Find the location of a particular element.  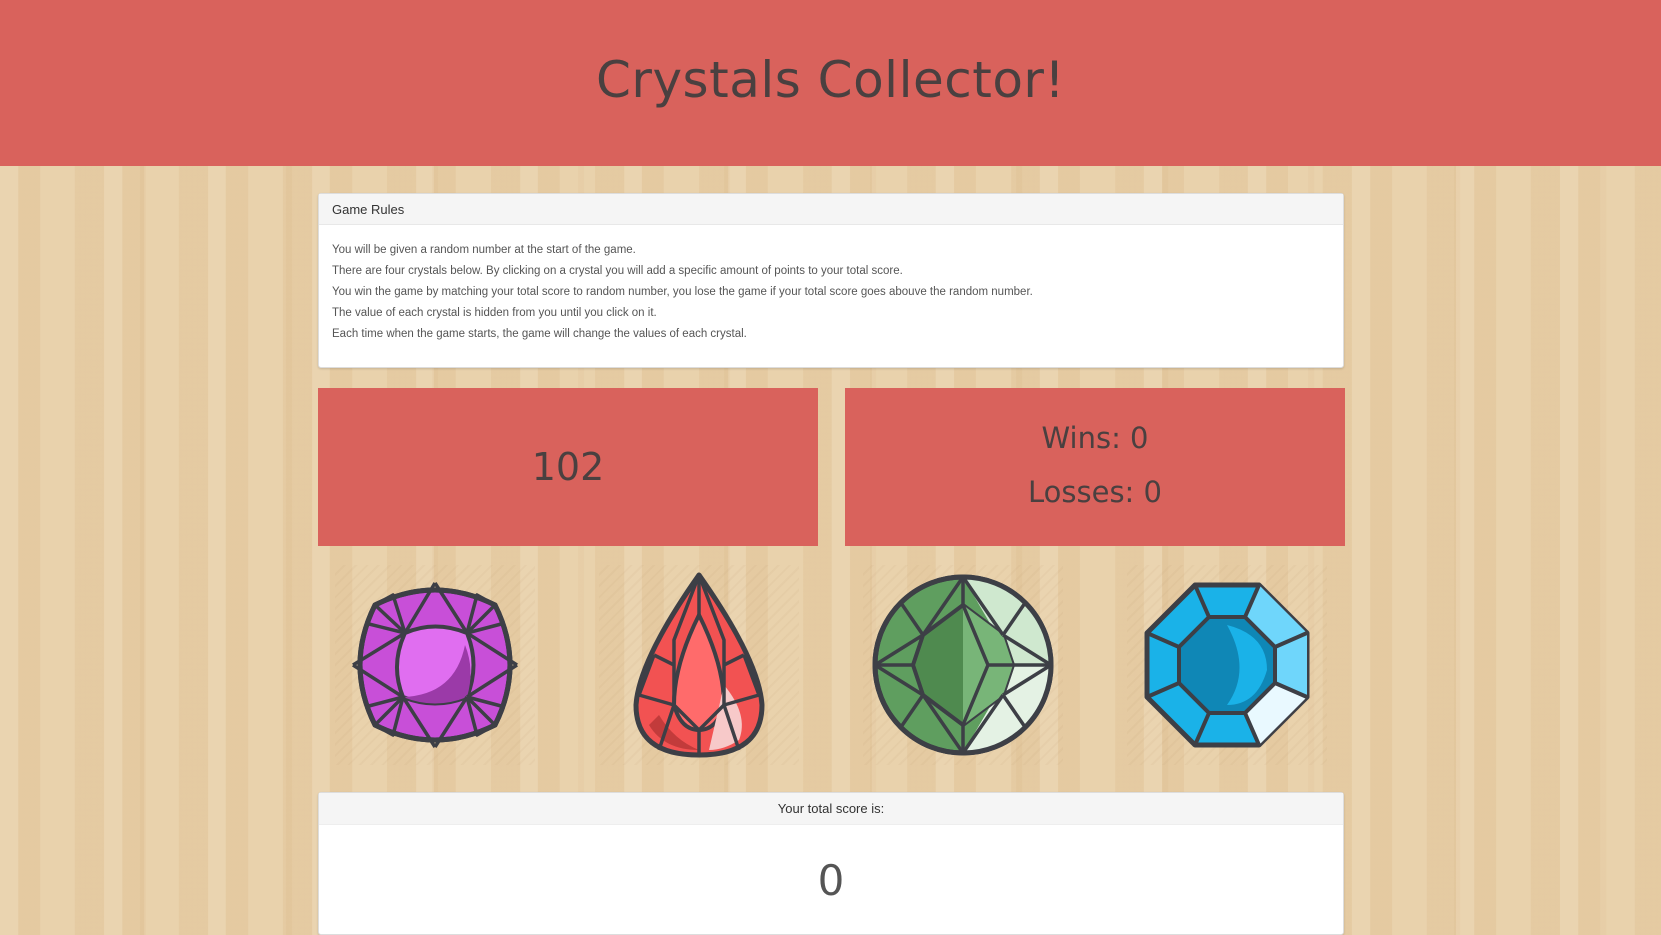

blue-crystal-icon is located at coordinates (1227, 665).